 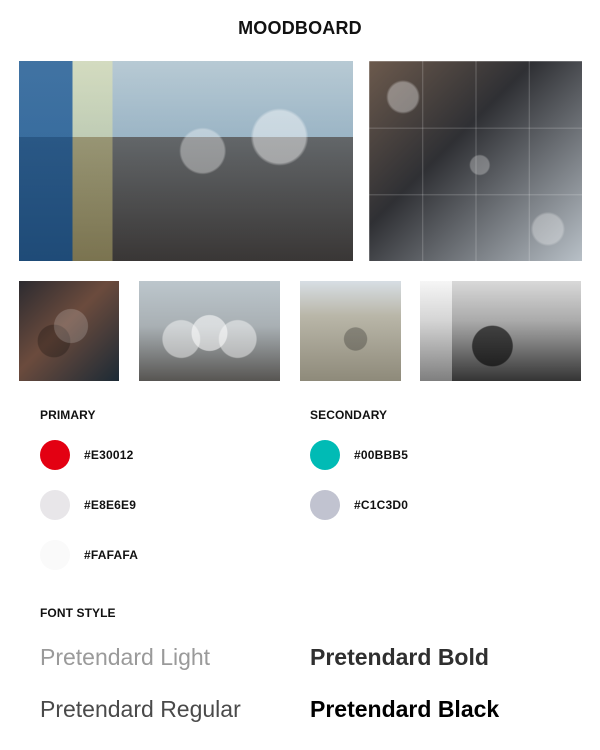 What do you see at coordinates (381, 505) in the screenshot?
I see `secondary-color-hex-2: #C1C3D0` at bounding box center [381, 505].